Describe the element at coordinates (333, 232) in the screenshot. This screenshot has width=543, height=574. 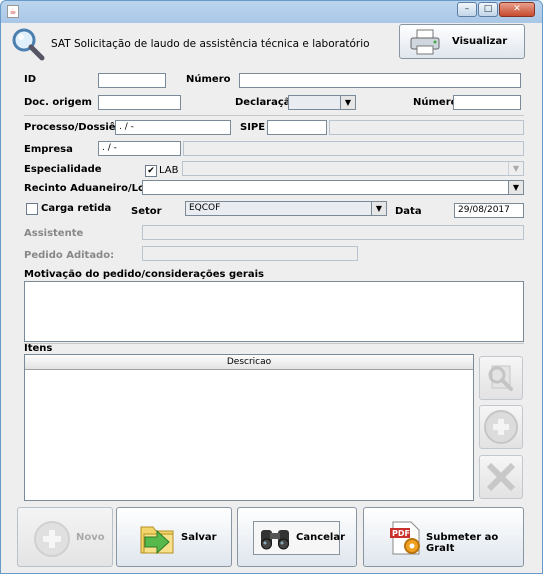
I see `assistente-field` at that location.